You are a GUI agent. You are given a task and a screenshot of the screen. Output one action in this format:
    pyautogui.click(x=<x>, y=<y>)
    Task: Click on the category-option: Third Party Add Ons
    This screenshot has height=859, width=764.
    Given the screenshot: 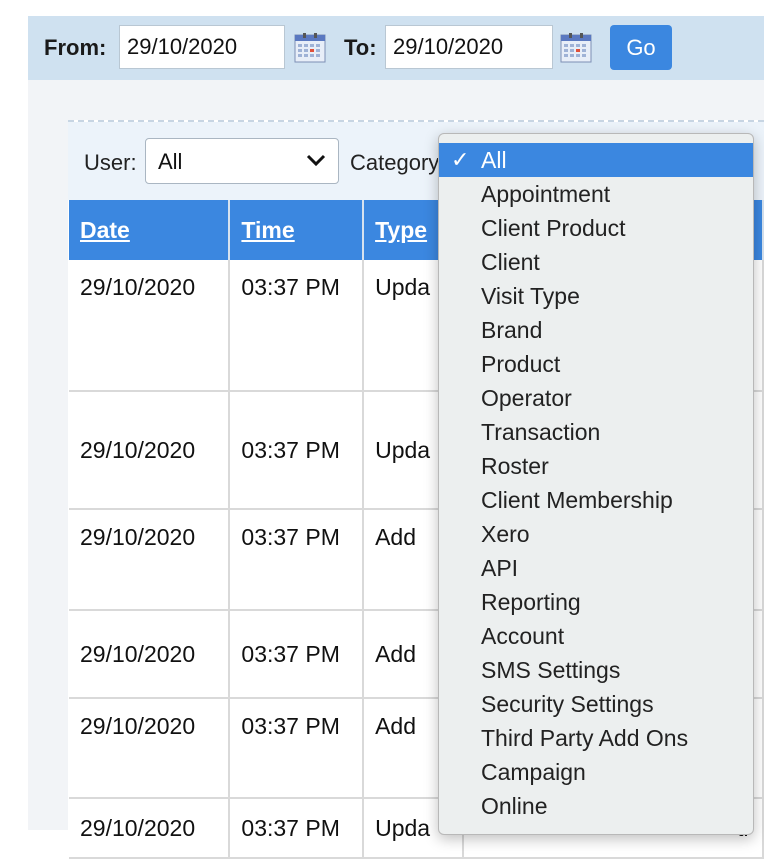 What is the action you would take?
    pyautogui.click(x=596, y=738)
    